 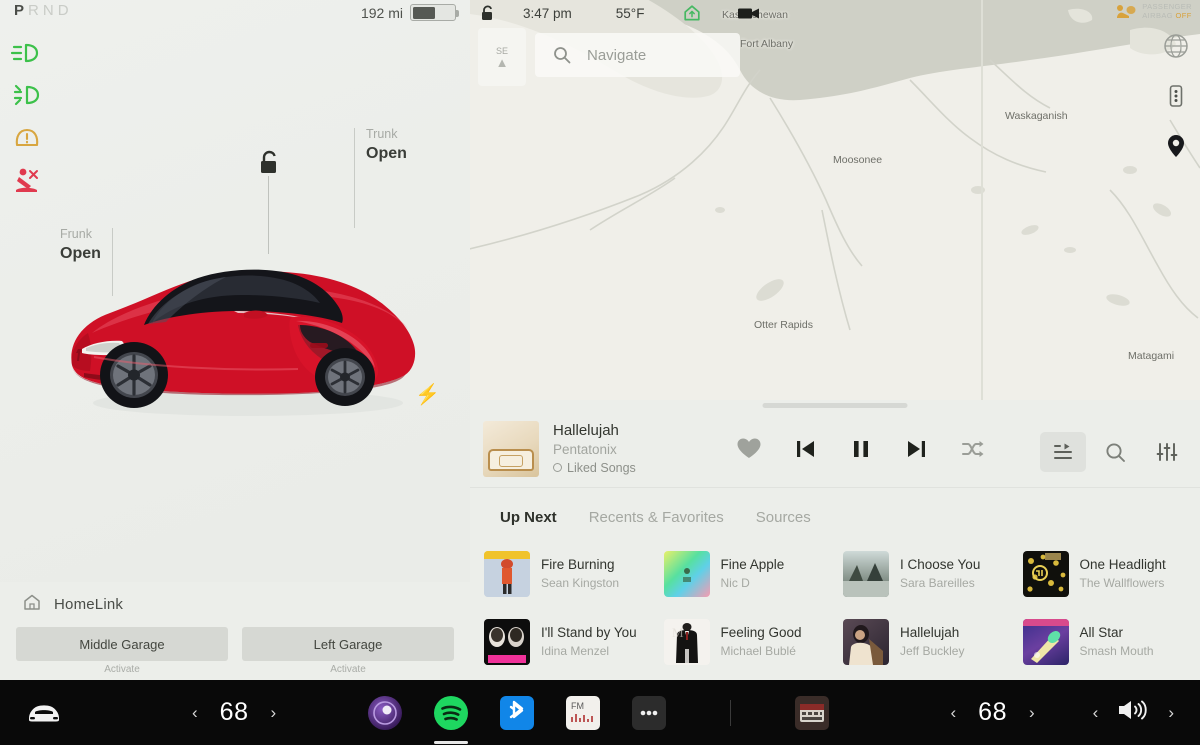 I want to click on passenger-temp-increase: ›, so click(x=1032, y=713).